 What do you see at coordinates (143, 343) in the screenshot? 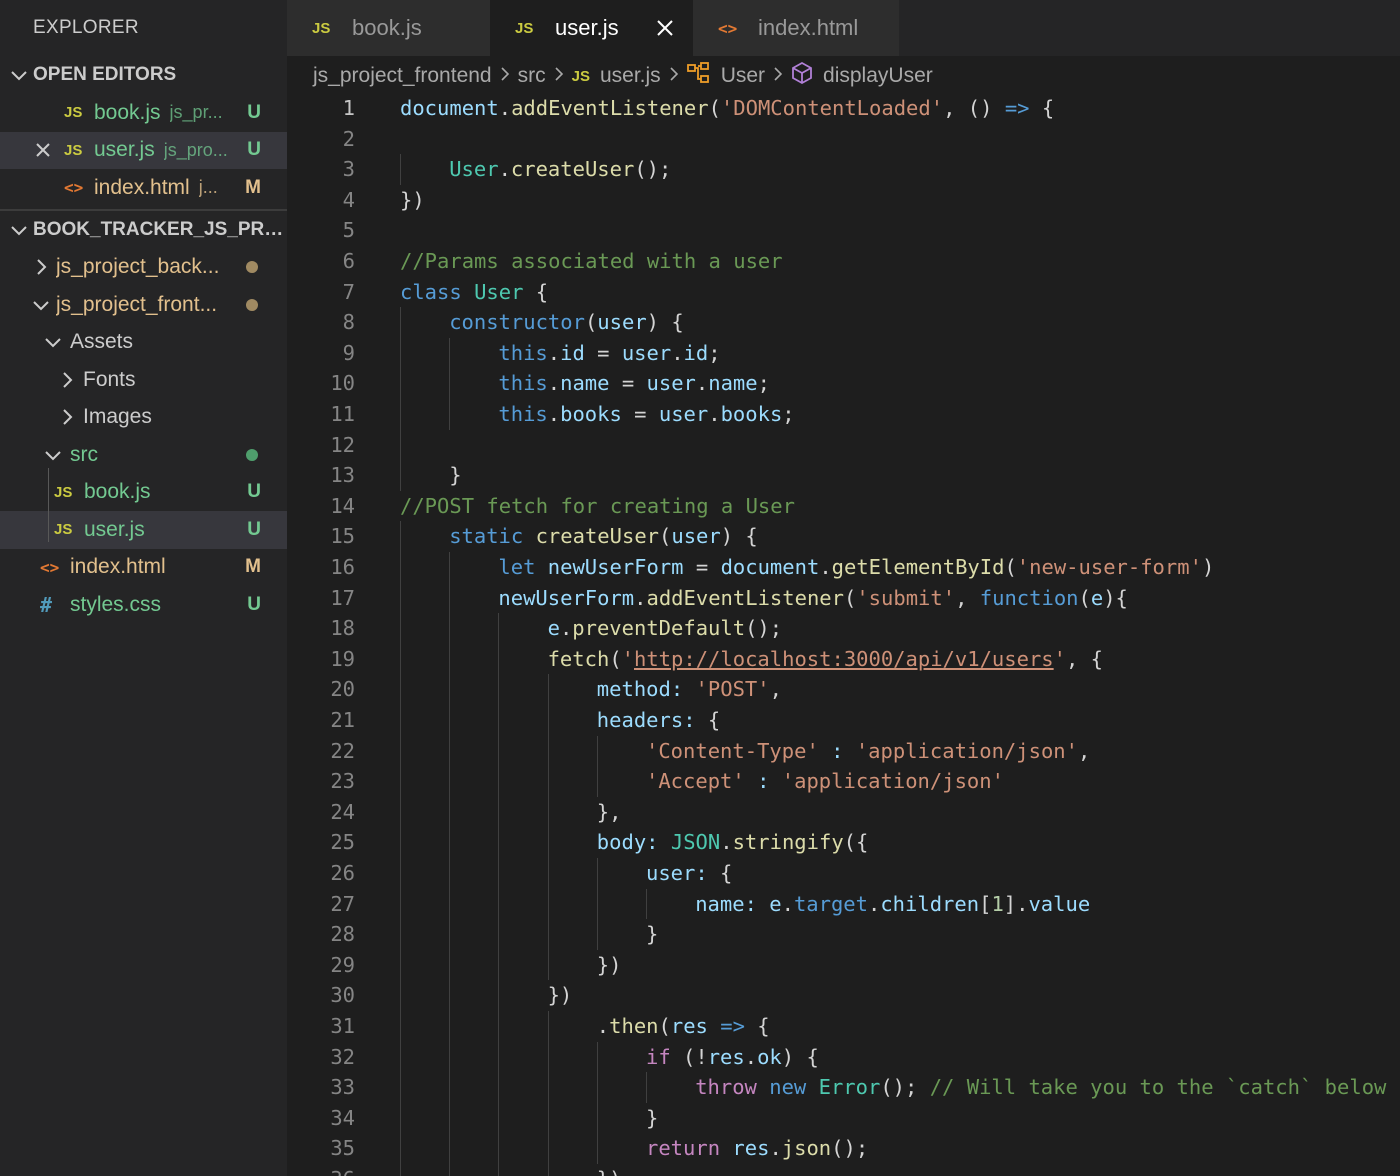
I see `tree-item-assets-folder: Assets` at bounding box center [143, 343].